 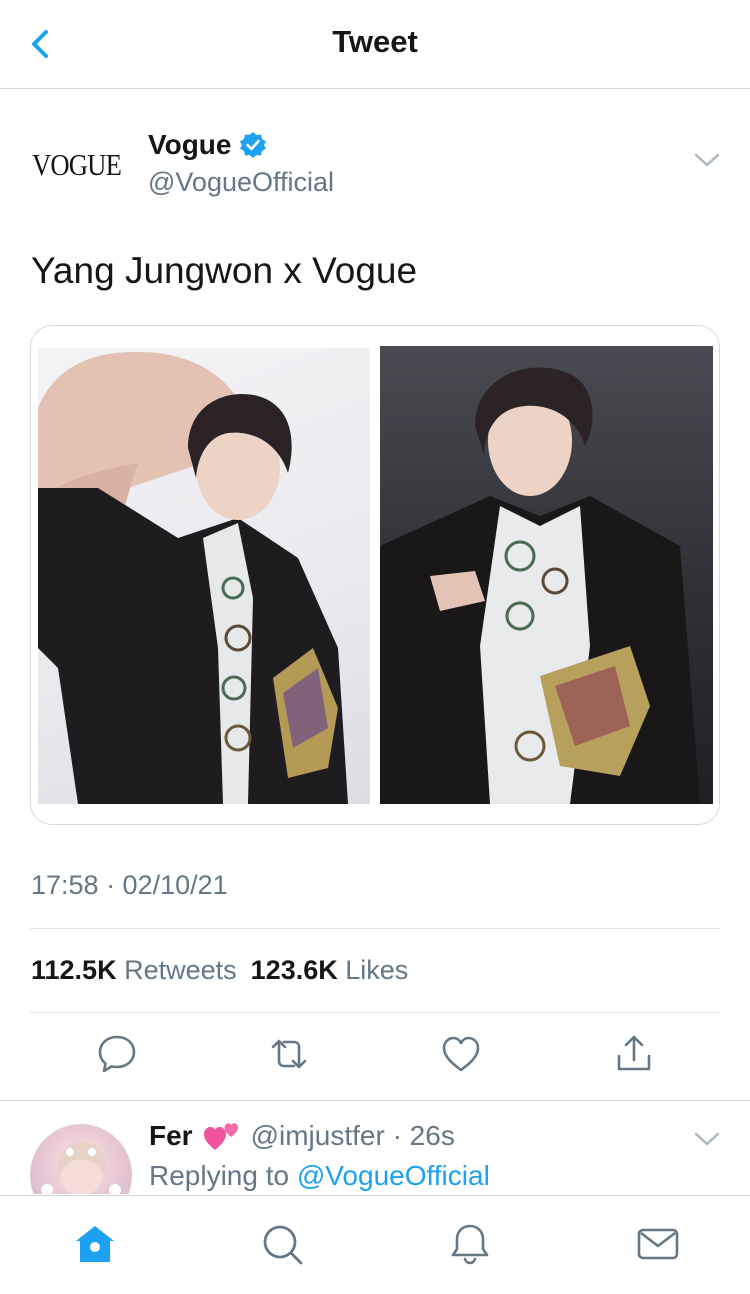 What do you see at coordinates (95, 1244) in the screenshot?
I see `home-icon` at bounding box center [95, 1244].